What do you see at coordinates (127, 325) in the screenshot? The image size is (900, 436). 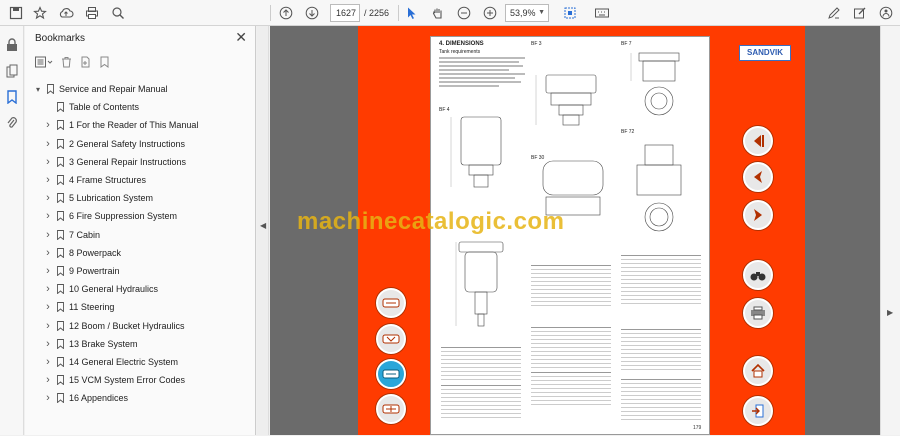 I see `bookmark-label: 12 Boom / Bucket Hydraulics` at bounding box center [127, 325].